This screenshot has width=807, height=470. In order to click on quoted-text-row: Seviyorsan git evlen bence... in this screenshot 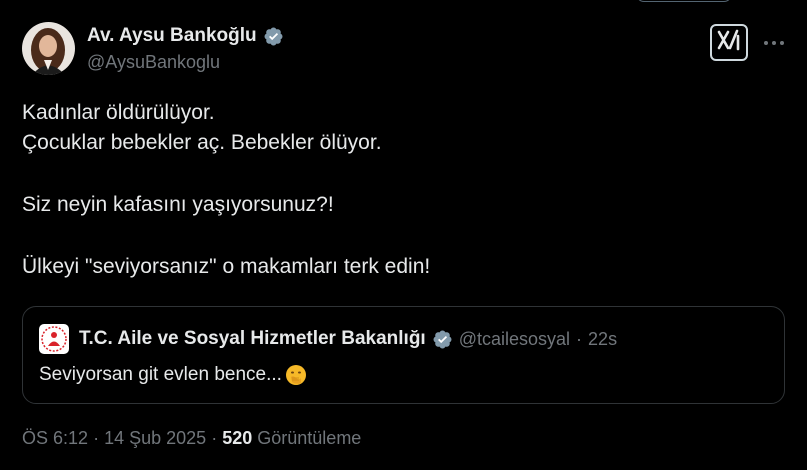, I will do `click(173, 375)`.